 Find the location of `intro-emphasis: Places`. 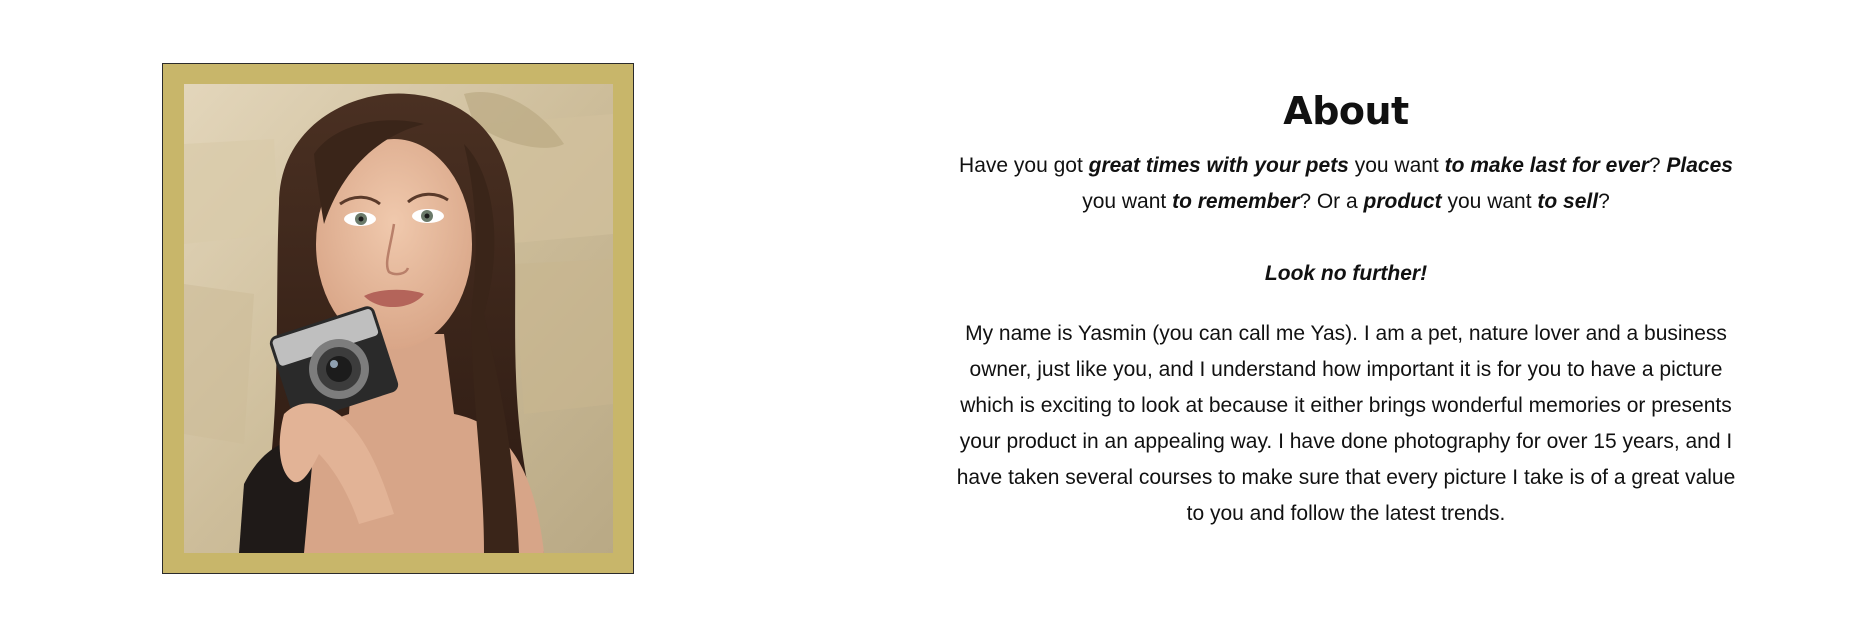

intro-emphasis: Places is located at coordinates (1699, 165).